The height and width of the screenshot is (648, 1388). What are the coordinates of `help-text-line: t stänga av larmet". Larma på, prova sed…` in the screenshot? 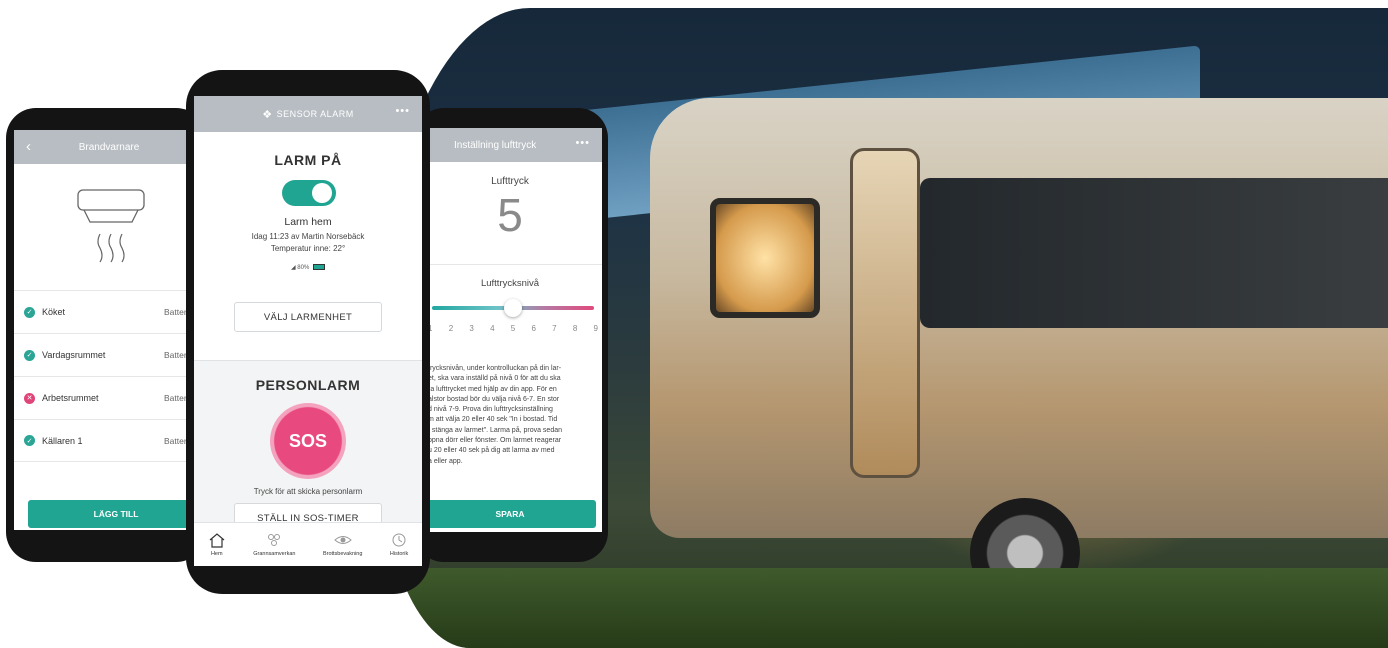 It's located at (495, 430).